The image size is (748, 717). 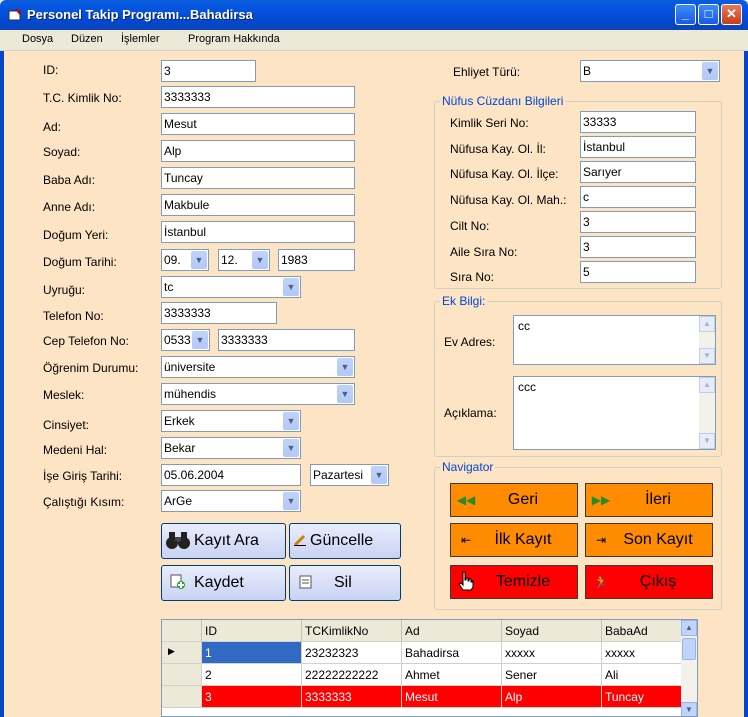 What do you see at coordinates (252, 675) in the screenshot?
I see `grid-cell: 2` at bounding box center [252, 675].